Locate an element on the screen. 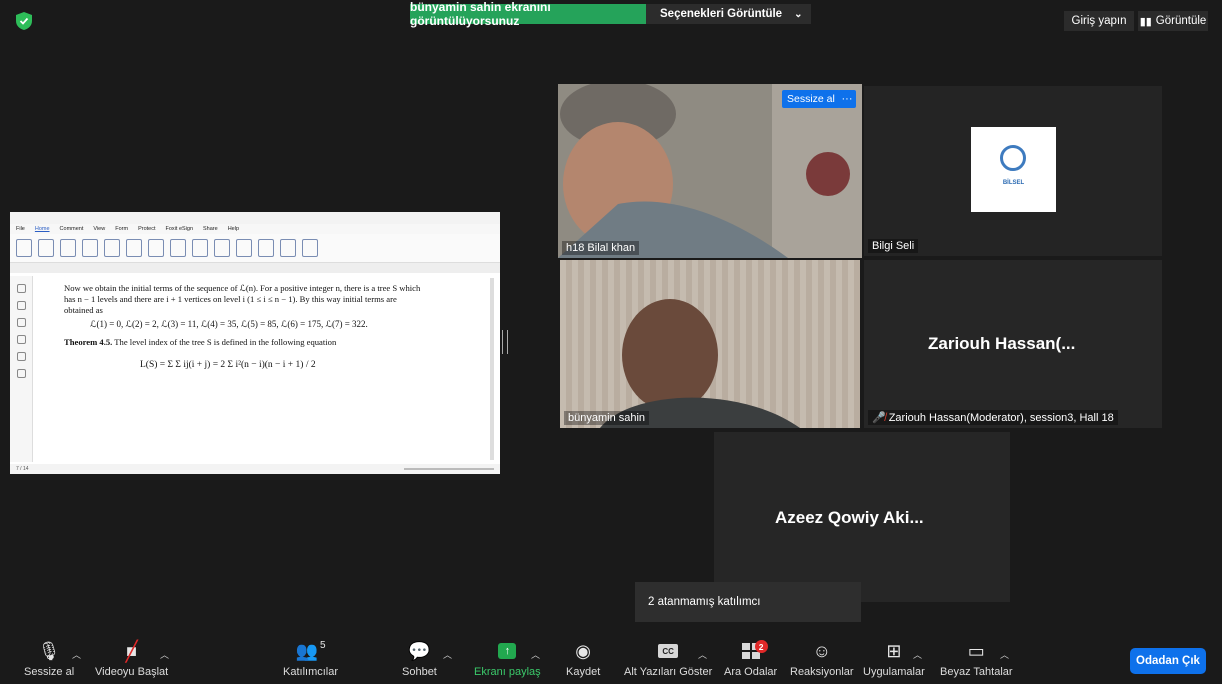  pdf-sidebar is located at coordinates (21, 369).